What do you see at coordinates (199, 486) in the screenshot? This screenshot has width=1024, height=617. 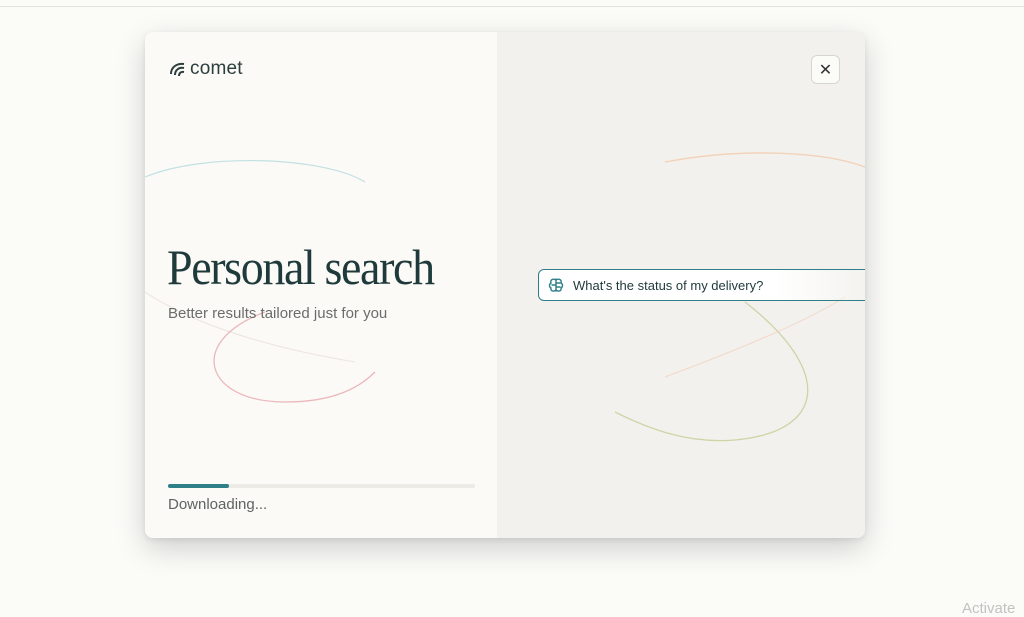 I see `download-progress-fill` at bounding box center [199, 486].